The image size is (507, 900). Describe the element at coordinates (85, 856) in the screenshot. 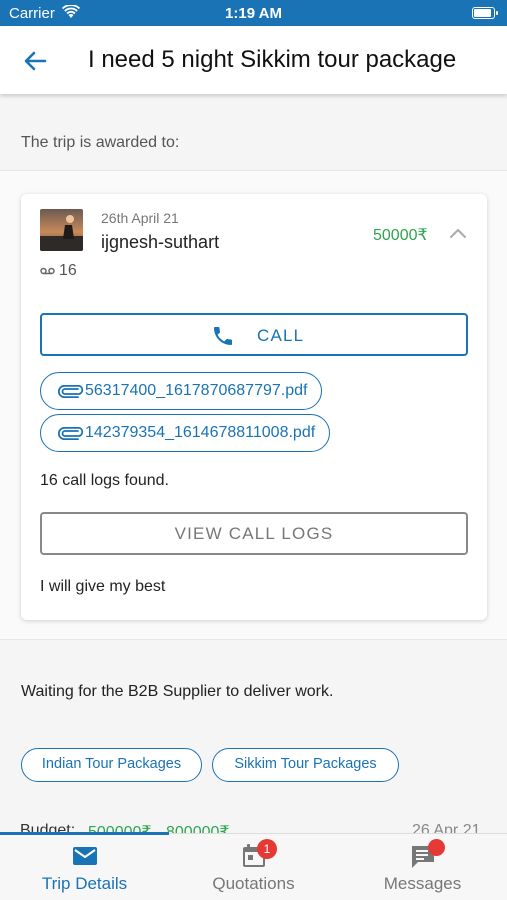

I see `envelope-icon` at that location.